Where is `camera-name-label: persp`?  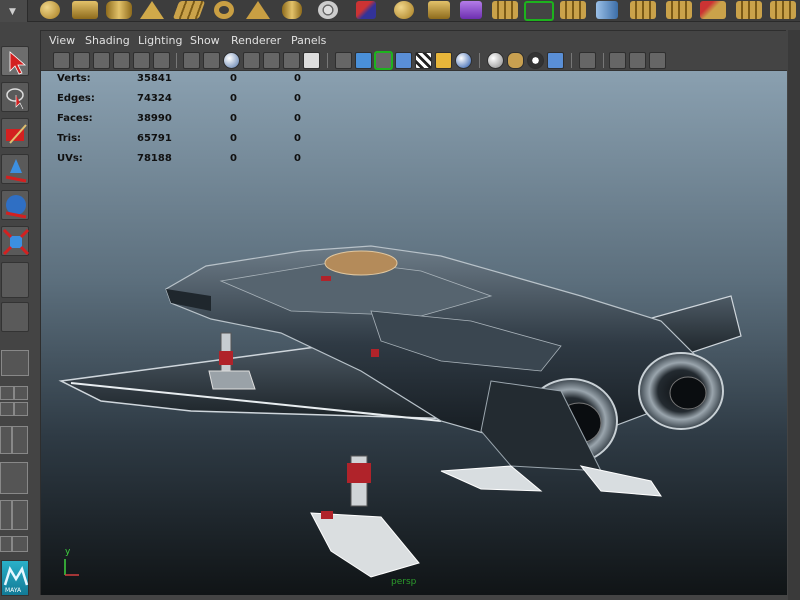 camera-name-label: persp is located at coordinates (404, 582).